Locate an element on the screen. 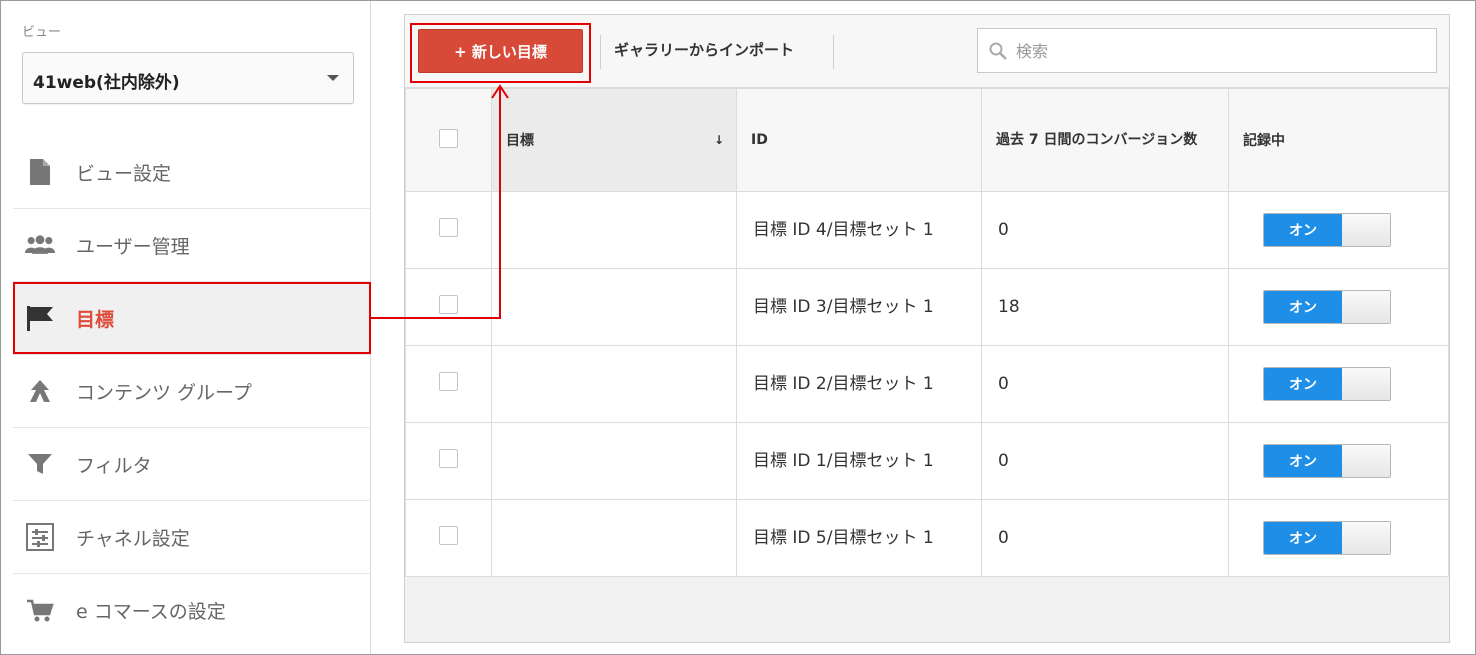 The width and height of the screenshot is (1476, 655). table-row: 目標 ID 1/目標セット 1 0 オン is located at coordinates (927, 461).